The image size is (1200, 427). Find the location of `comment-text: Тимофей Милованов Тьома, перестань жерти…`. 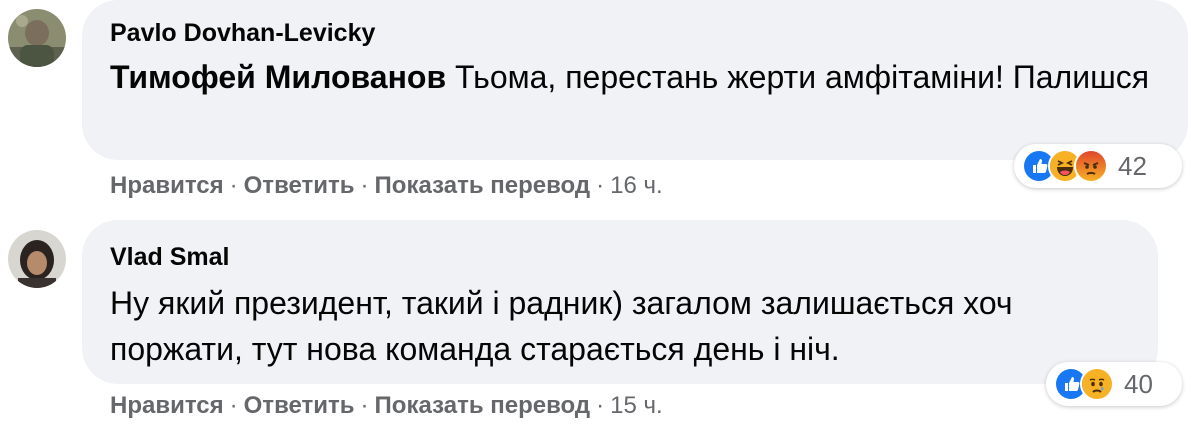

comment-text: Тимофей Милованов Тьома, перестань жерти… is located at coordinates (636, 77).